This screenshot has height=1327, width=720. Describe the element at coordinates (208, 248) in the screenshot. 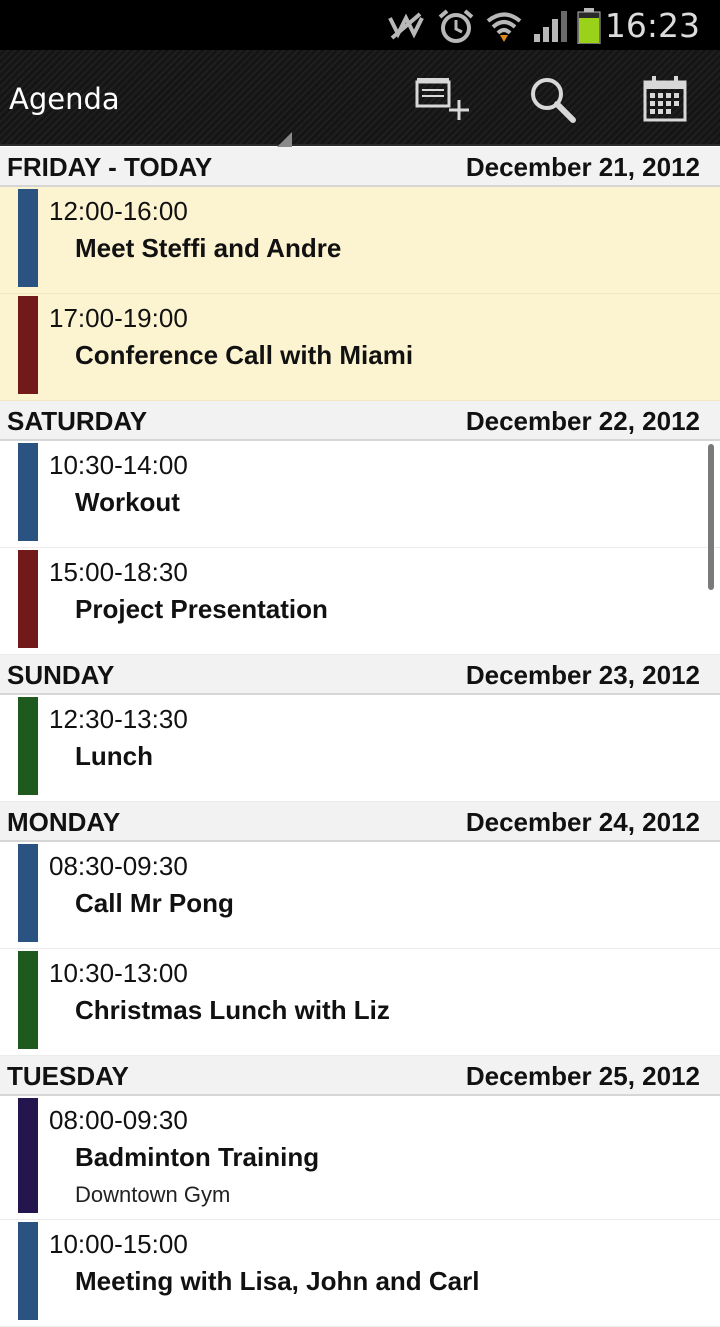

I see `event-title: Meet Steffi and Andre` at that location.